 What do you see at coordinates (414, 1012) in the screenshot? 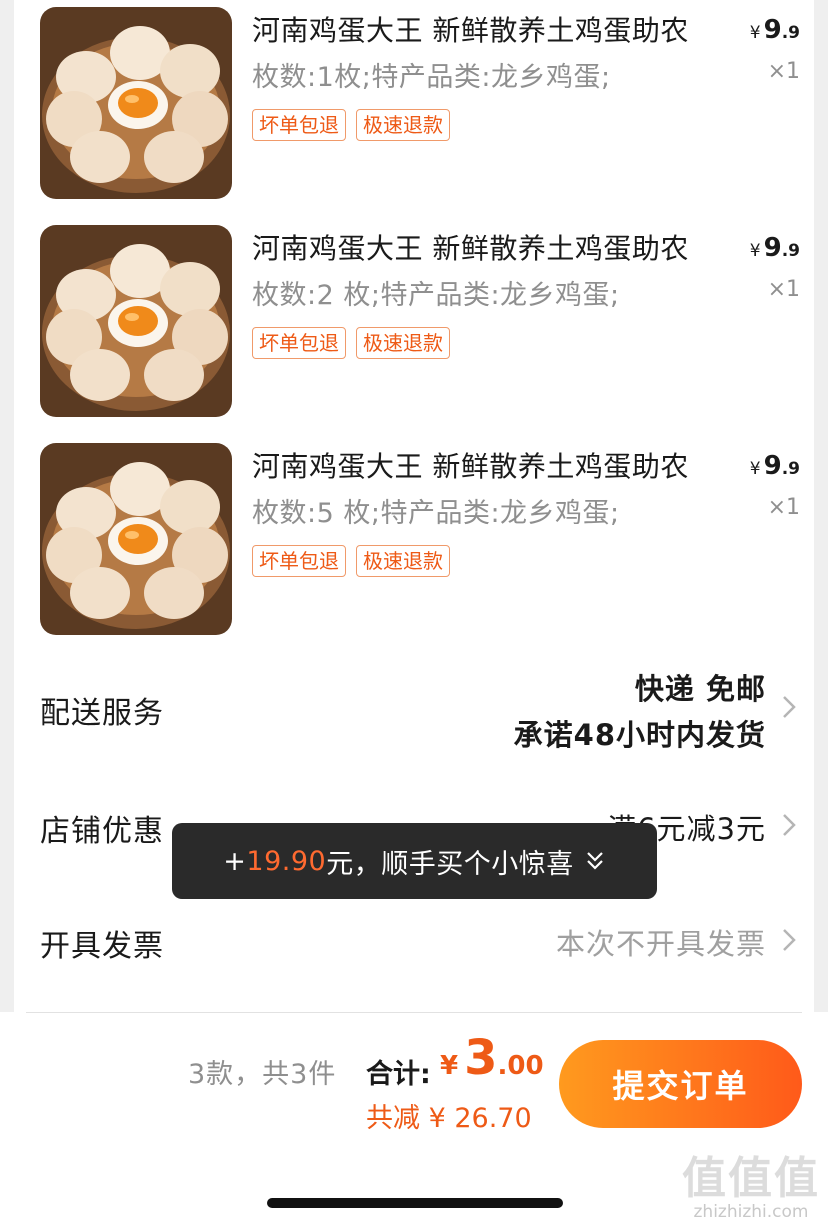
I see `divider` at bounding box center [414, 1012].